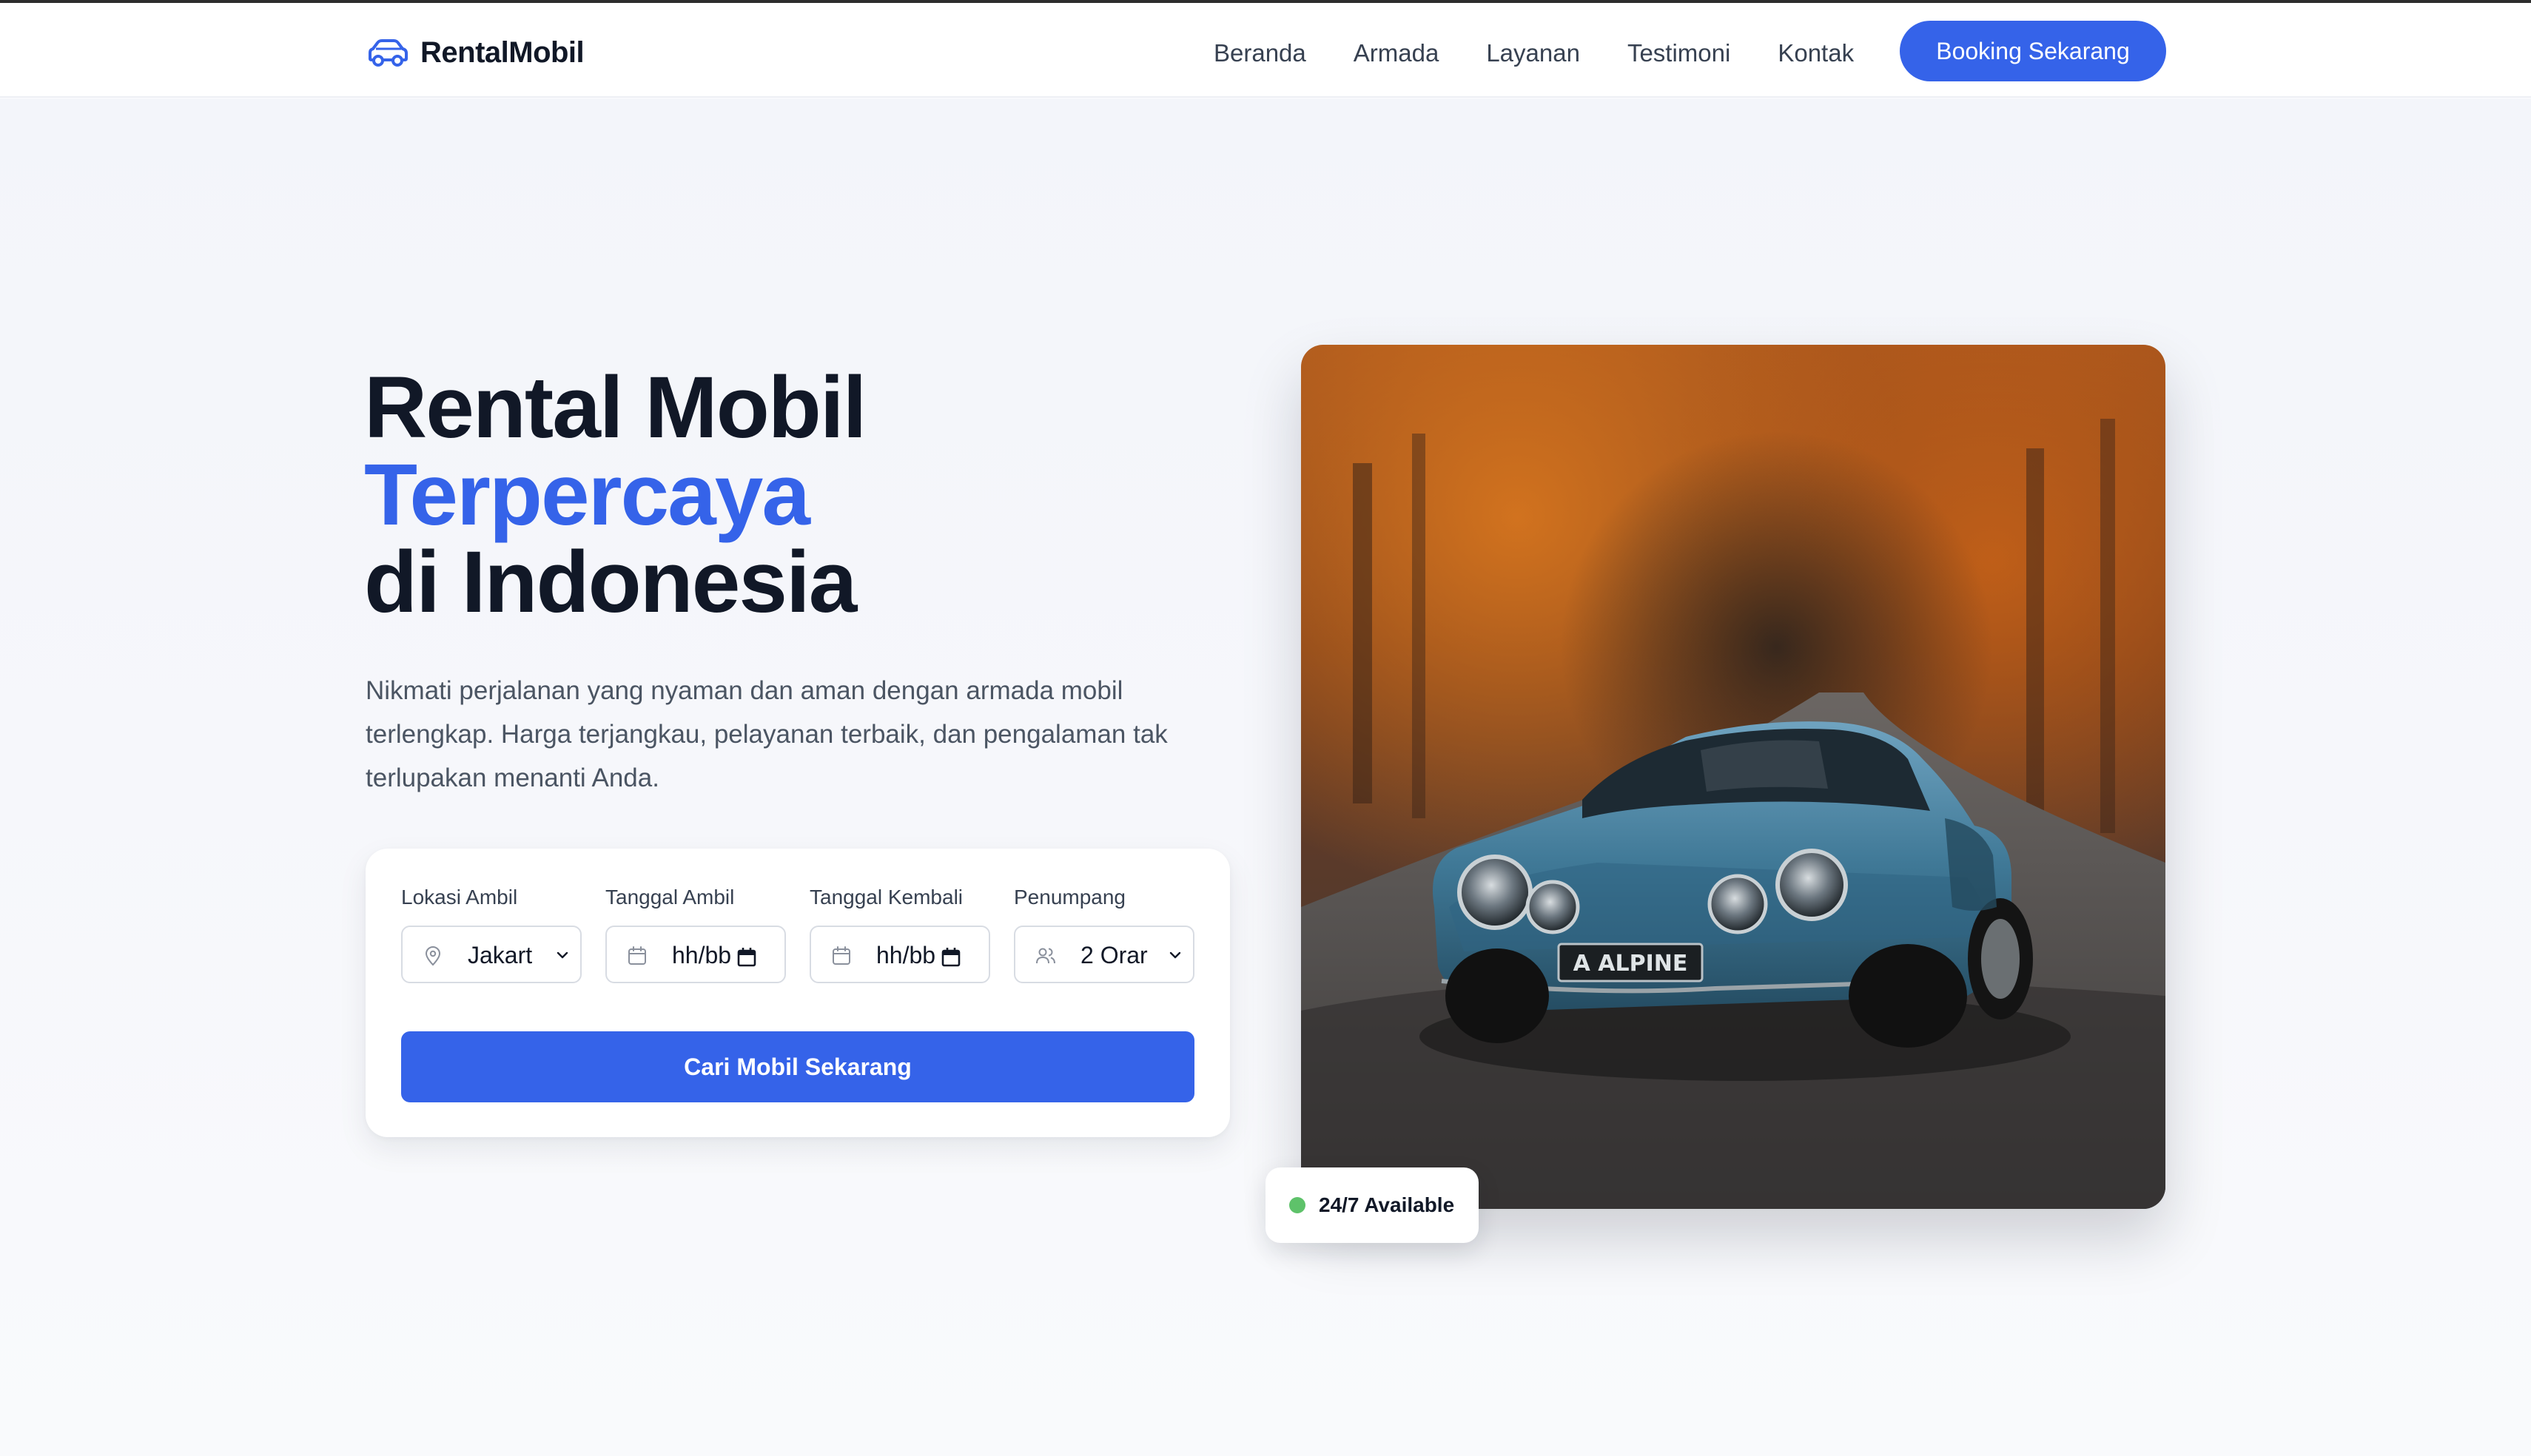  I want to click on hero-title-highlight: Terpercaya, so click(587, 495).